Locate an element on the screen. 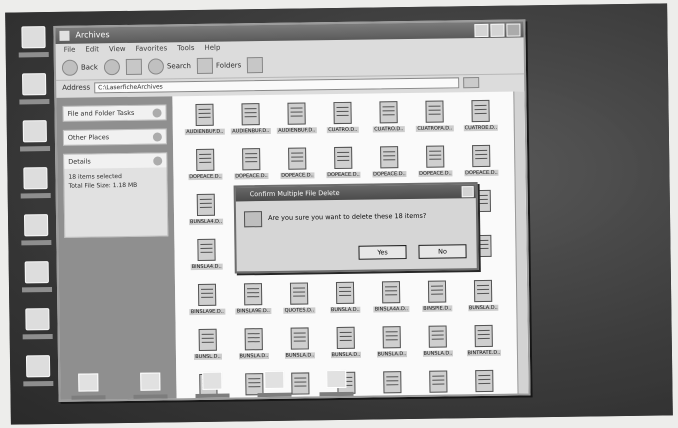  file-item: BUNSL.D.. is located at coordinates (208, 349).